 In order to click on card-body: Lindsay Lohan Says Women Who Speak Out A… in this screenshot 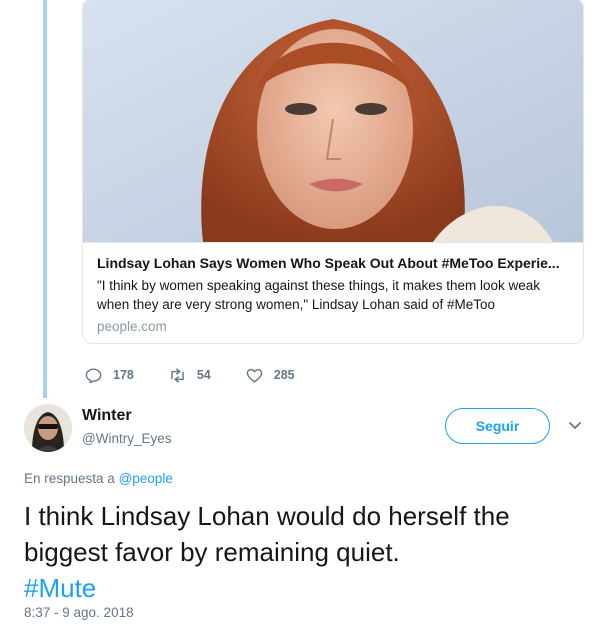, I will do `click(333, 292)`.